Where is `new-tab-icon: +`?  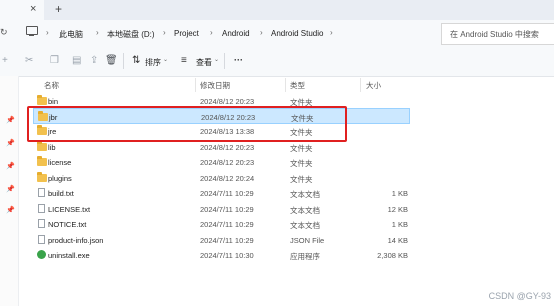
new-tab-icon: + is located at coordinates (58, 9).